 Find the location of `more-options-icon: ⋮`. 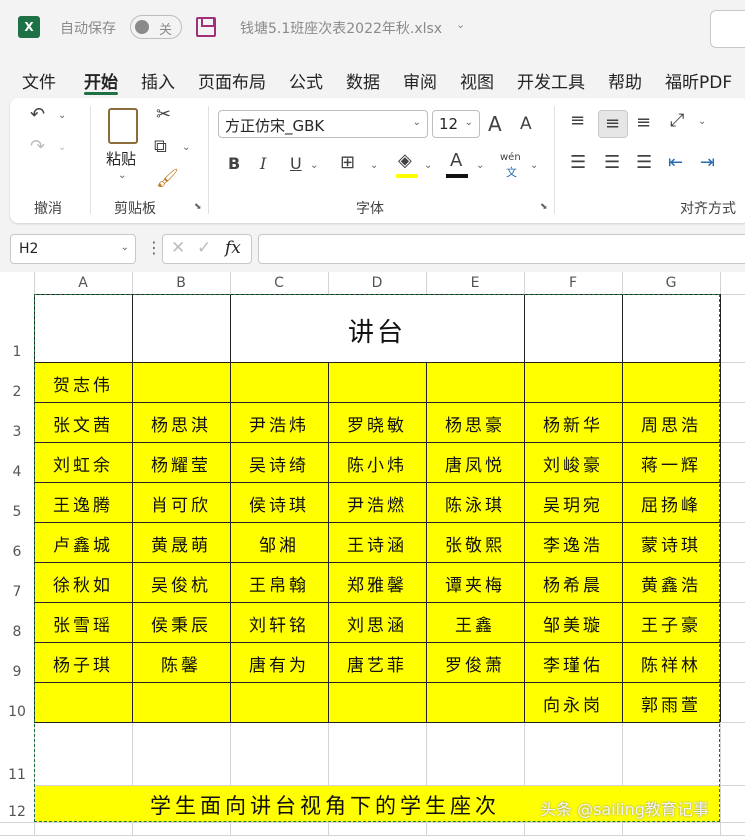

more-options-icon: ⋮ is located at coordinates (154, 247).